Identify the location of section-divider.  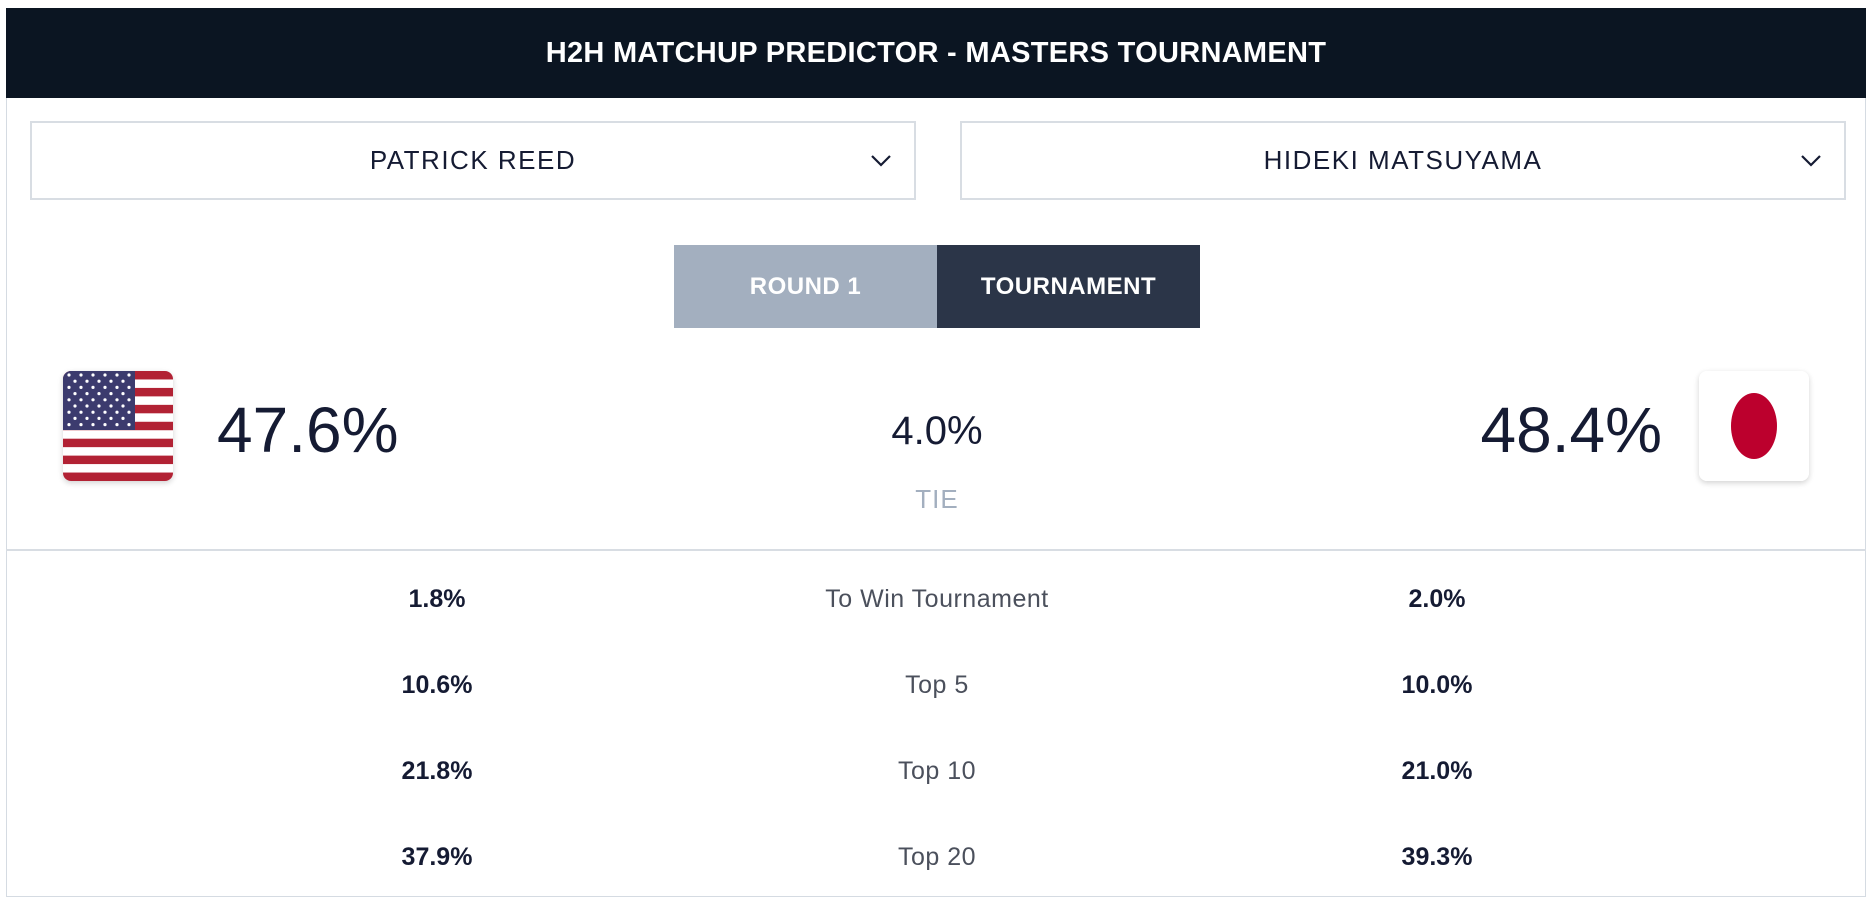
(936, 550).